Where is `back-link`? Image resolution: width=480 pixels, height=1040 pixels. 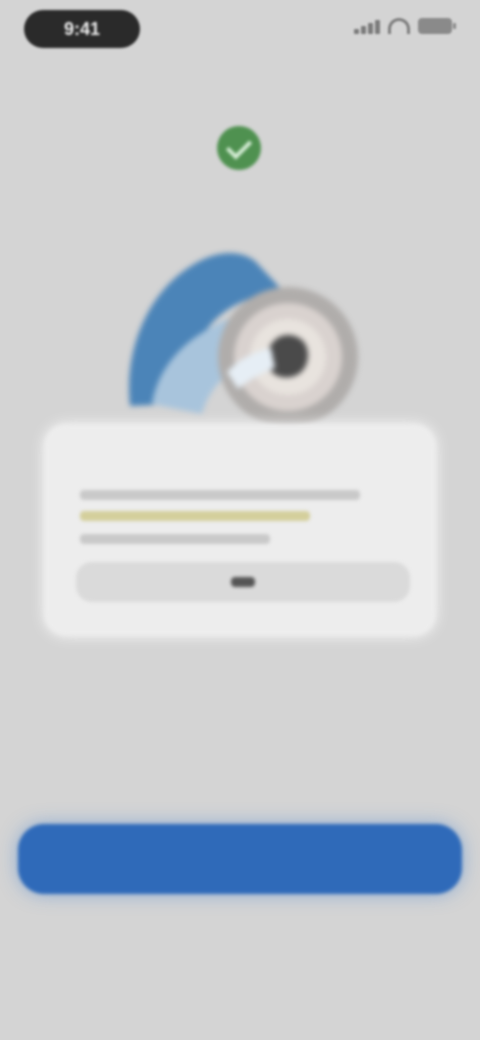
back-link is located at coordinates (174, 98).